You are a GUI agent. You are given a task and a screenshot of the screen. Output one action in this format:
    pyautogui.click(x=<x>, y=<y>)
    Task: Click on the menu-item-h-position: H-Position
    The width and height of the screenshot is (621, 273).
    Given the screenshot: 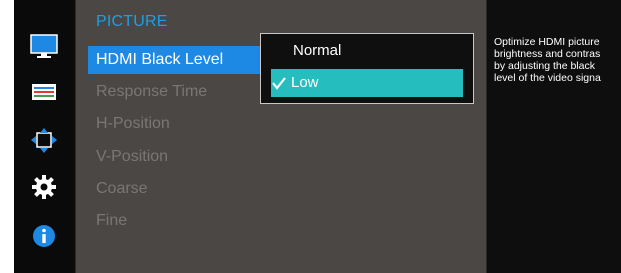 What is the action you would take?
    pyautogui.click(x=174, y=124)
    